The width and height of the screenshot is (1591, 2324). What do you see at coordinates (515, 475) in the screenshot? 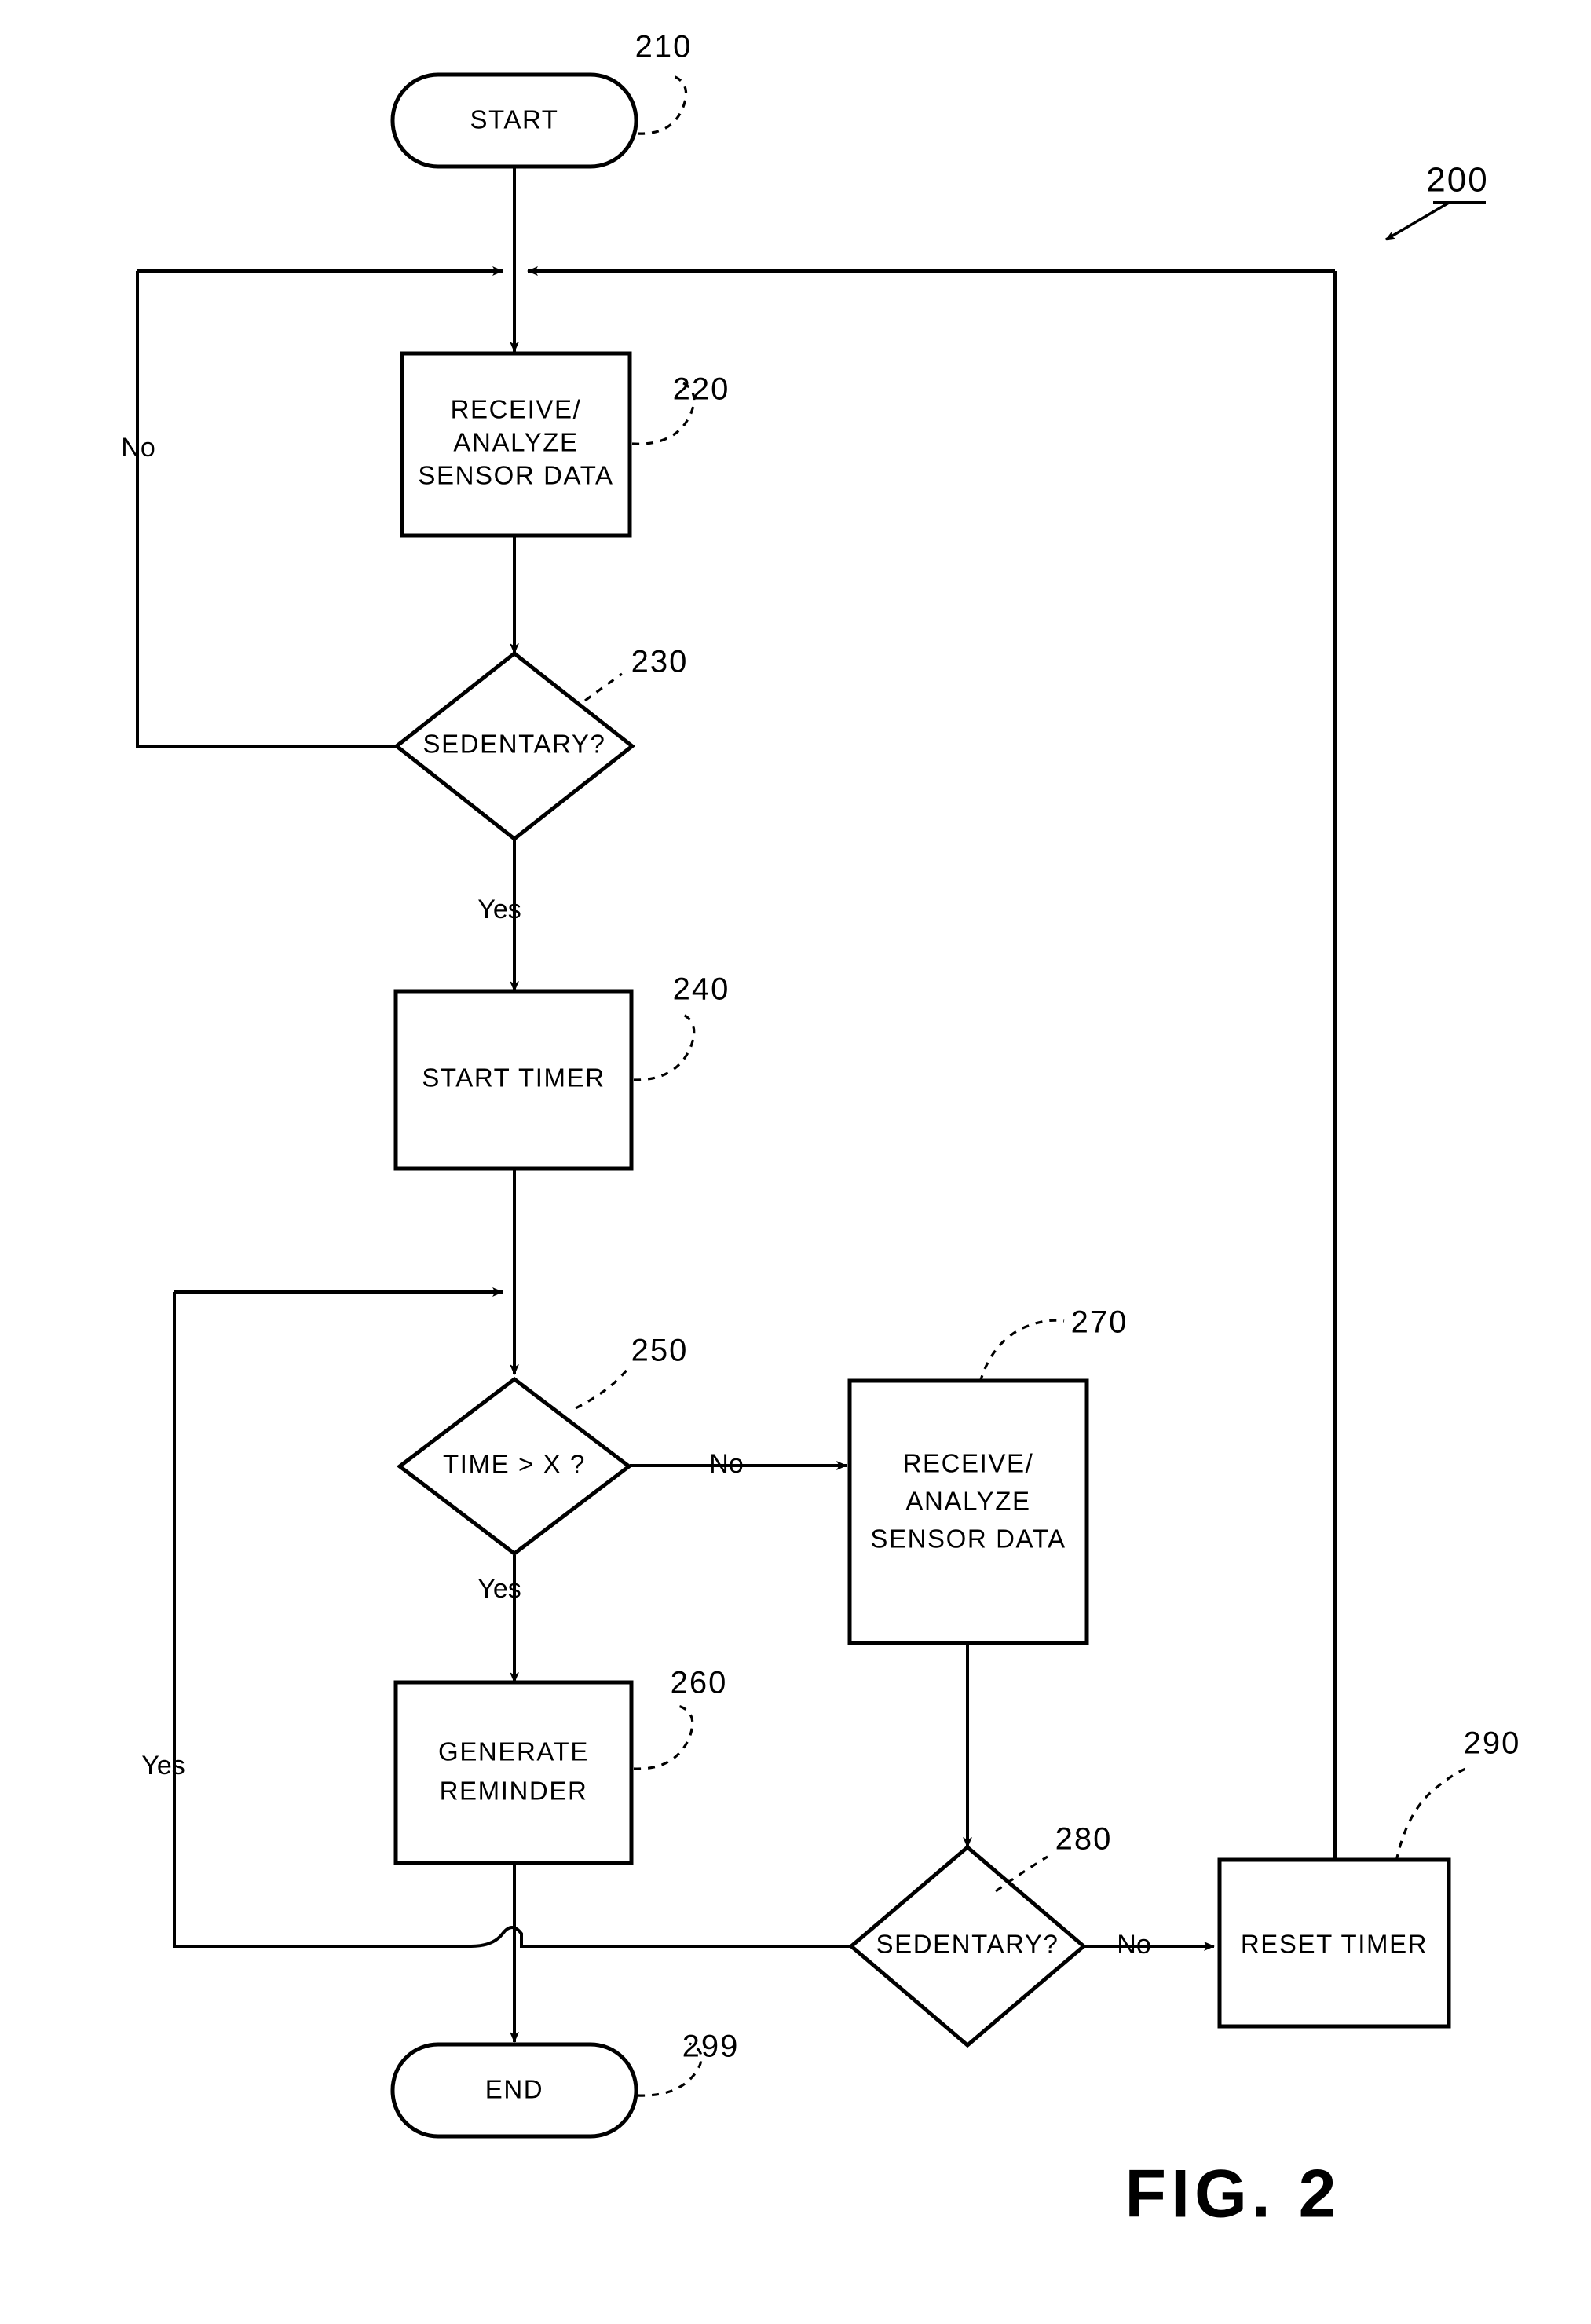
I see `node-receive-analyze-1-line3: SENSOR DATA` at bounding box center [515, 475].